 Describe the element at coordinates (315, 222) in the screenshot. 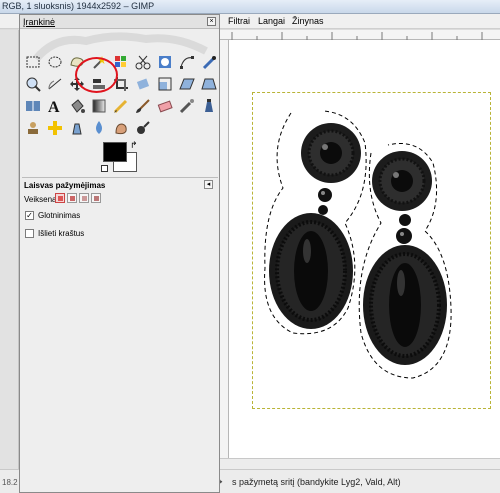

I see `left-earring` at that location.